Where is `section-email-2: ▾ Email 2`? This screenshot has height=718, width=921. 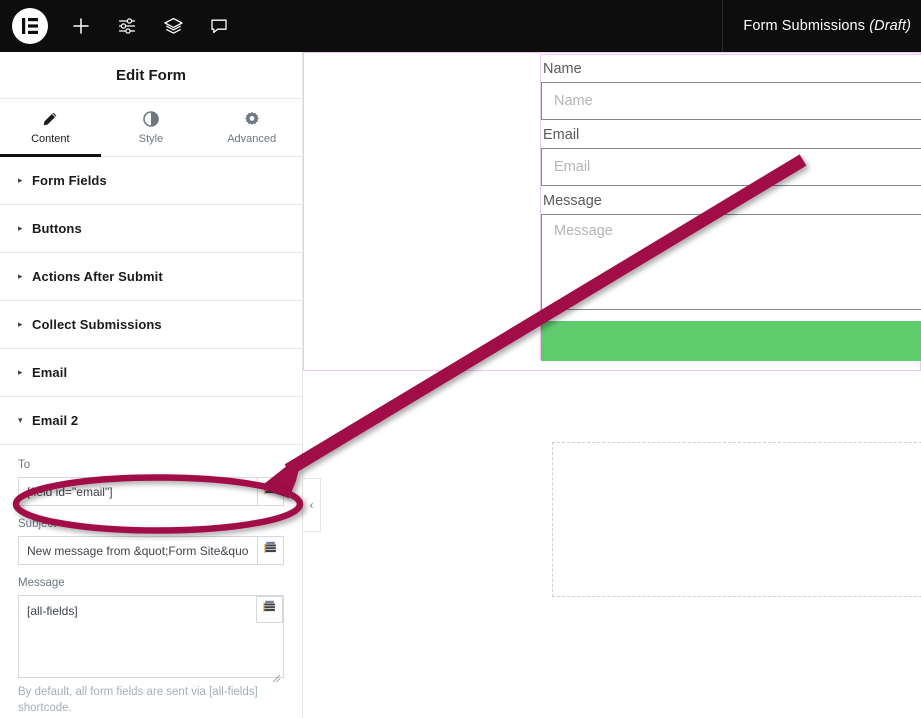 section-email-2: ▾ Email 2 is located at coordinates (151, 421).